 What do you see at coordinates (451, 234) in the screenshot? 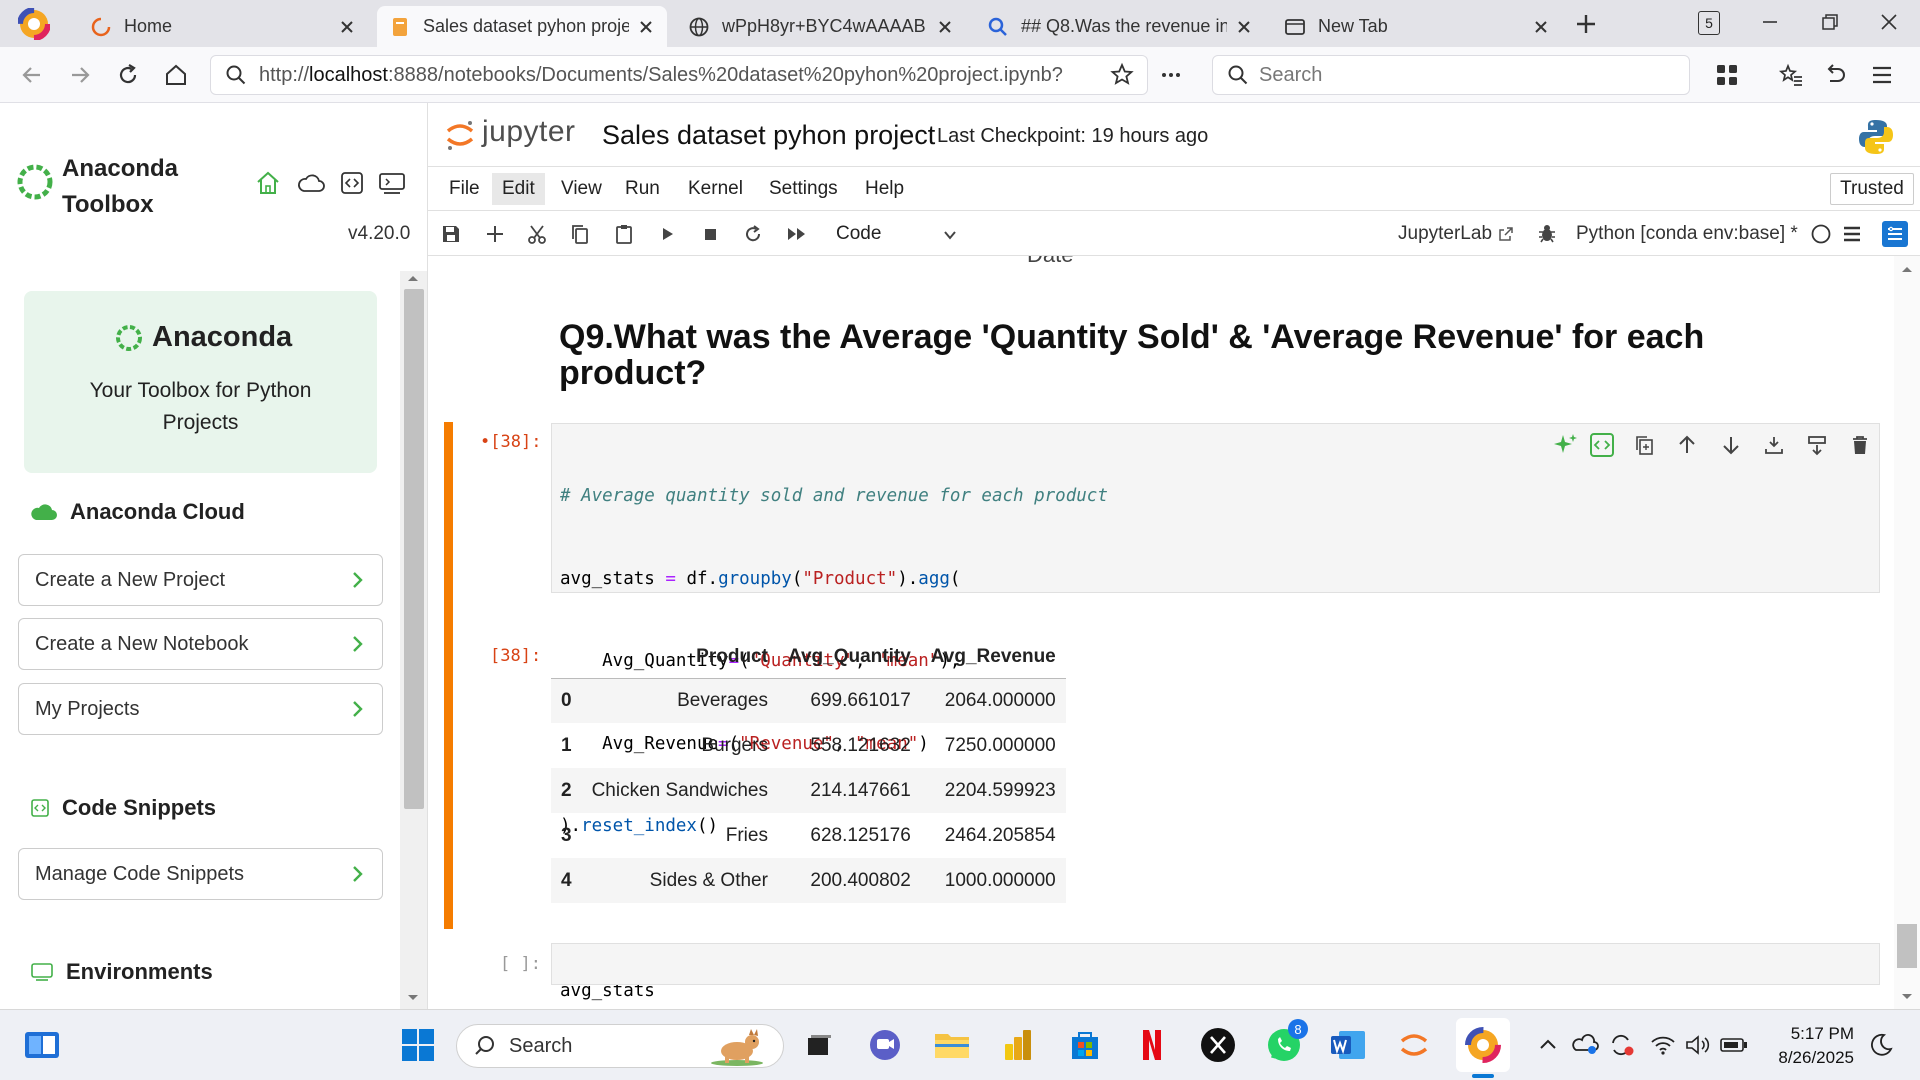
I see `save-icon` at bounding box center [451, 234].